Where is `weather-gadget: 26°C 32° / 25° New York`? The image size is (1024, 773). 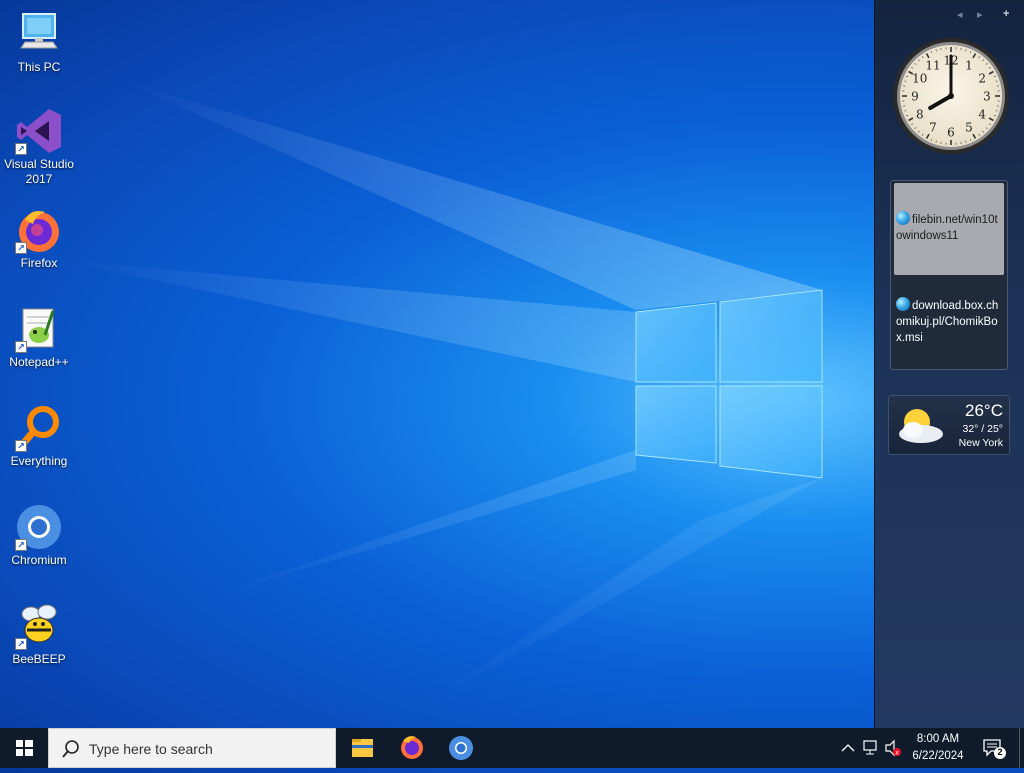
weather-gadget: 26°C 32° / 25° New York is located at coordinates (949, 425).